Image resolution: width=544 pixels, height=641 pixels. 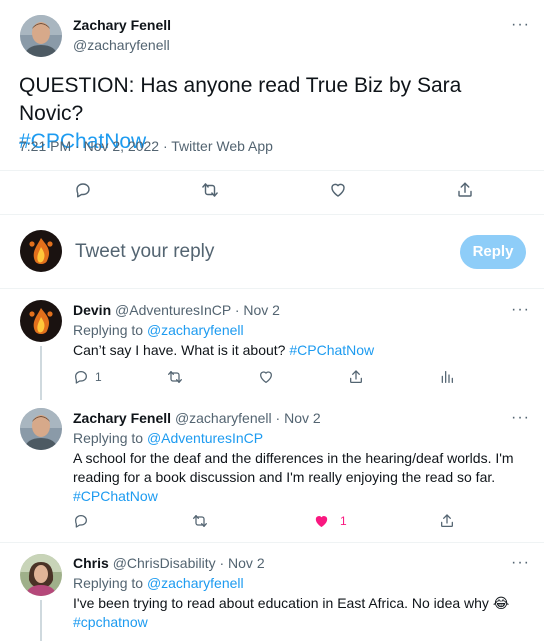 I want to click on mention-link: @AdventuresInCP, so click(x=205, y=438).